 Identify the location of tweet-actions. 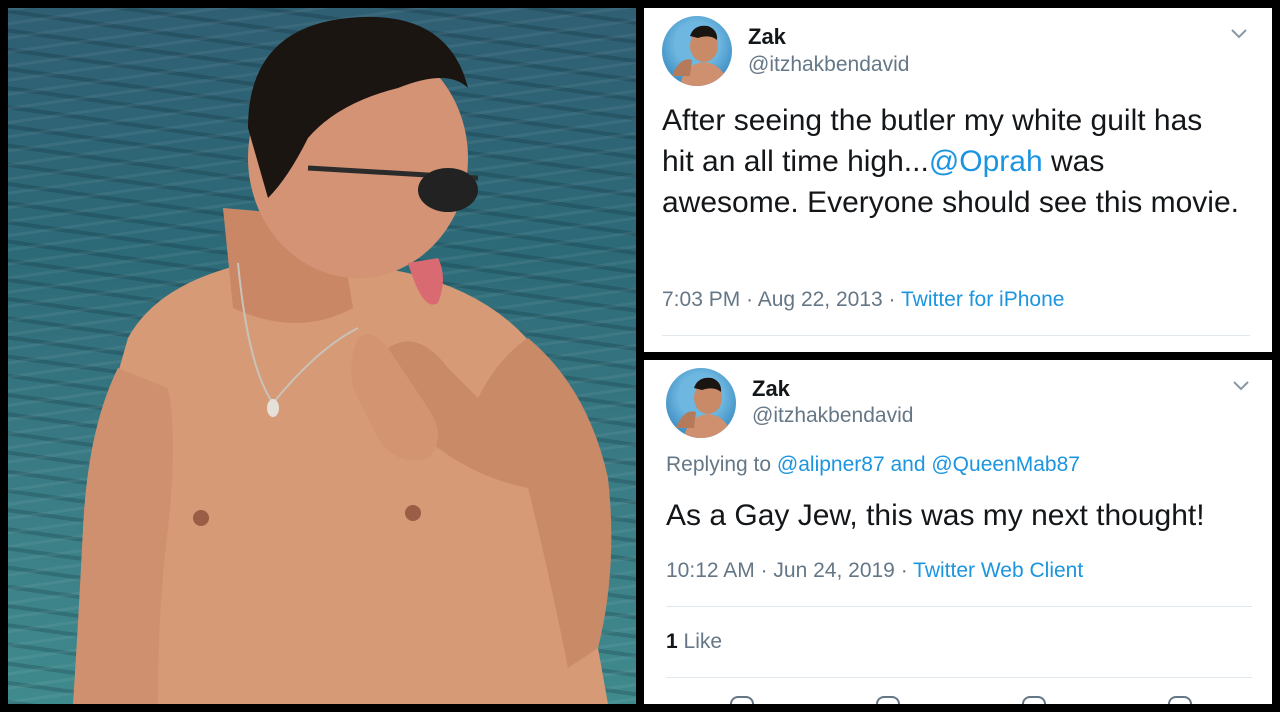
(958, 700).